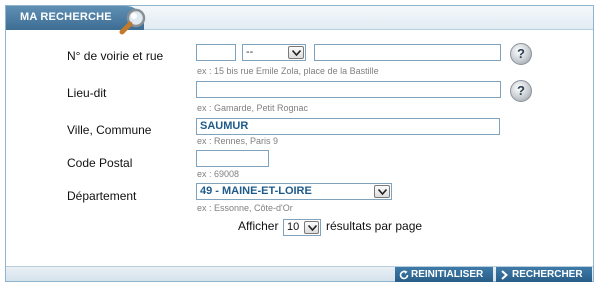 Image resolution: width=599 pixels, height=289 pixels. I want to click on city-input: SAUMUR, so click(348, 126).